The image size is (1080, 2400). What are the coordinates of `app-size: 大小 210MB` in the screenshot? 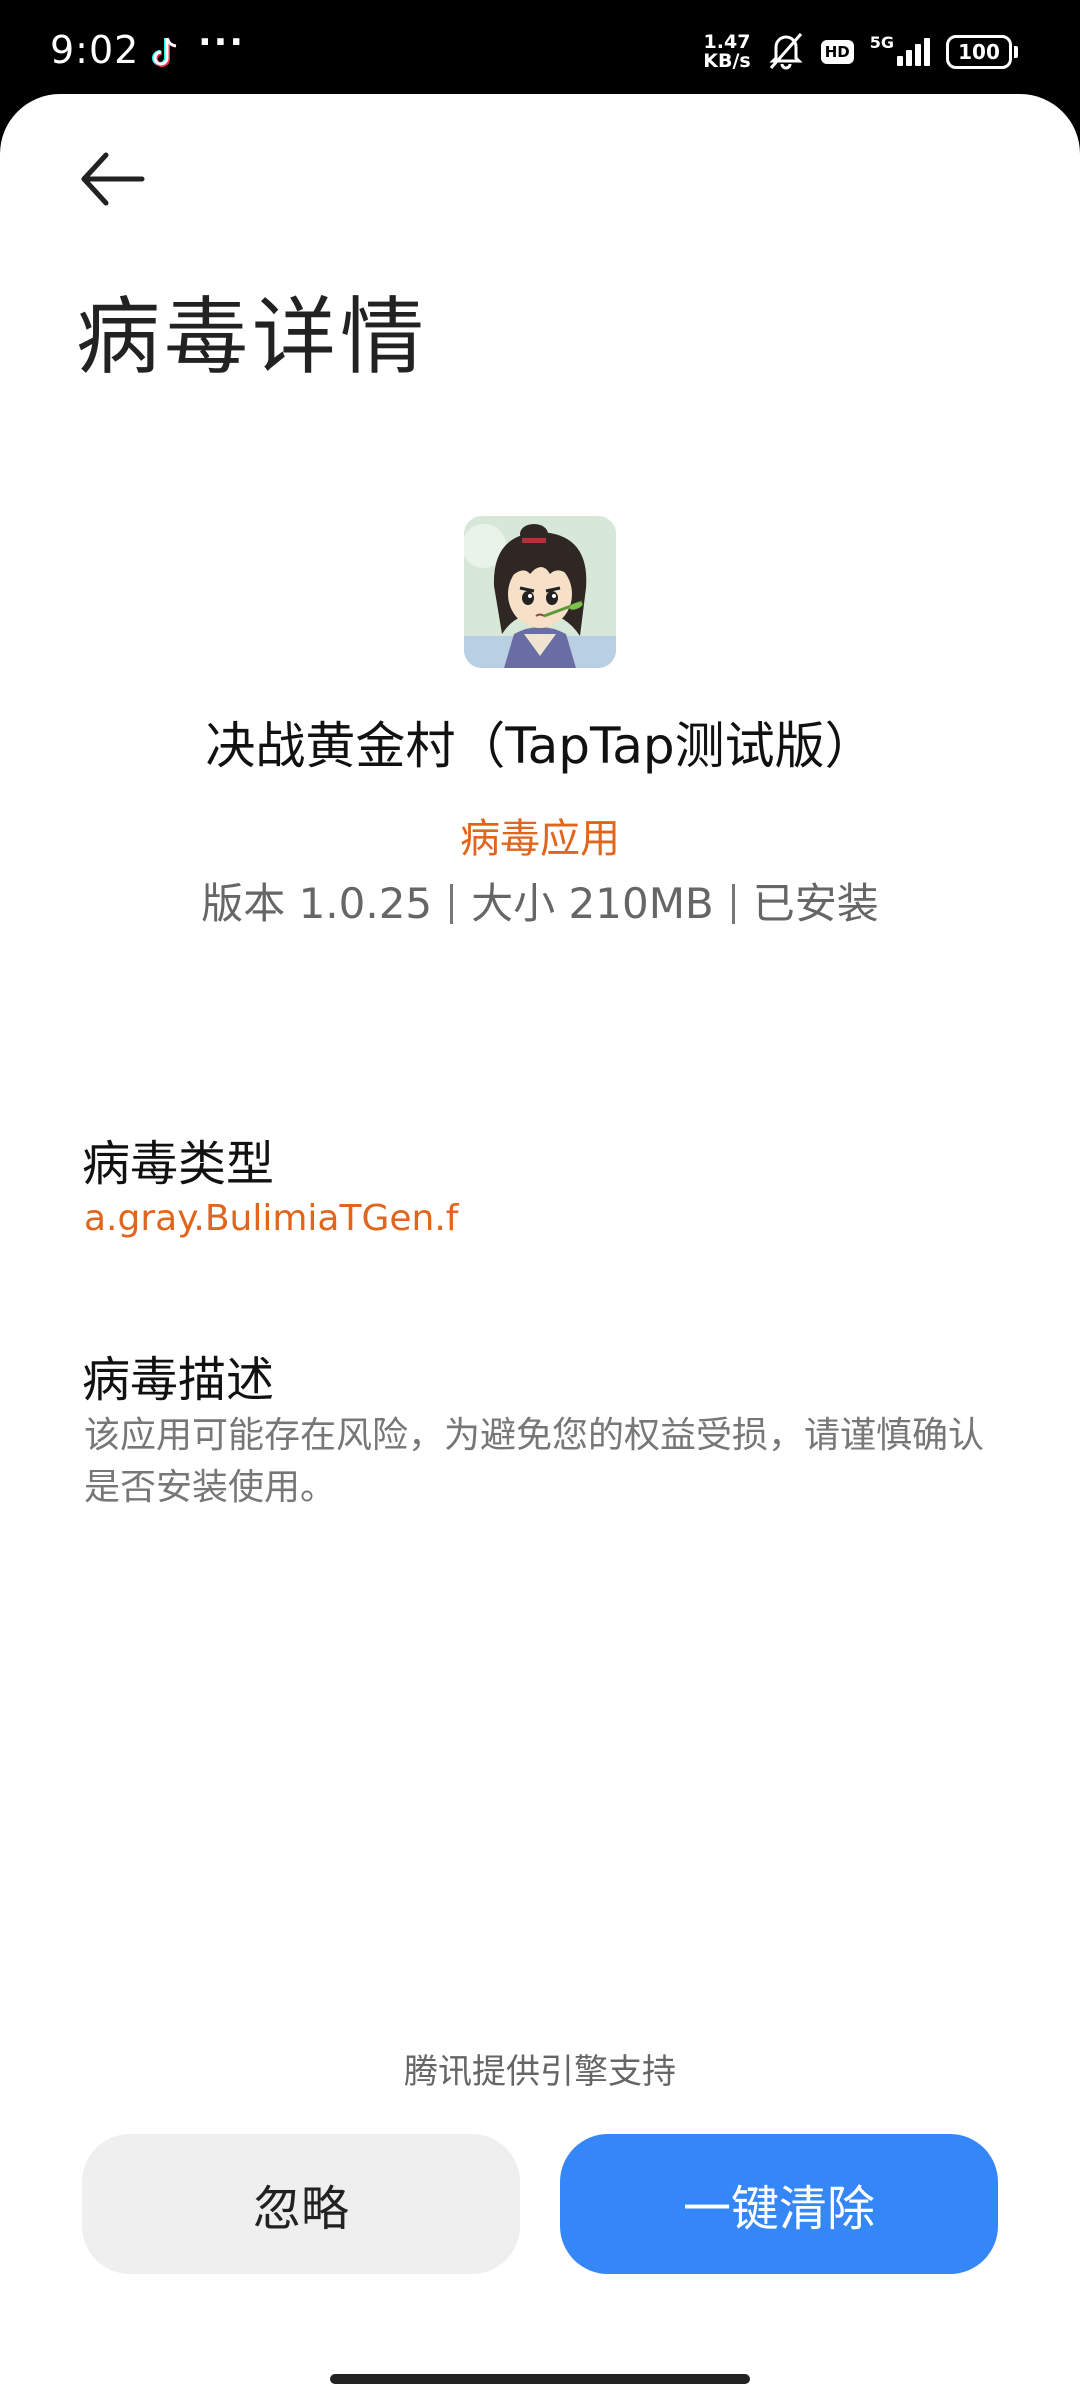 It's located at (592, 903).